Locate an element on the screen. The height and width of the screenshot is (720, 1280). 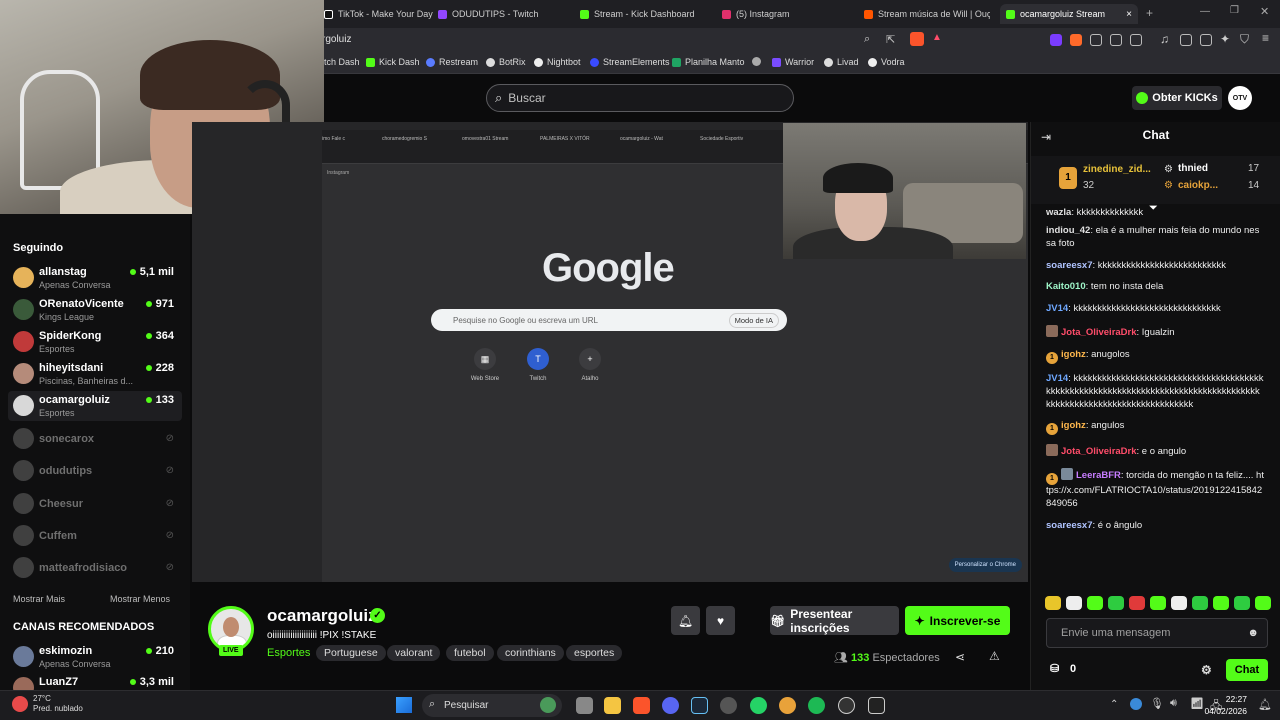
bookmark-item: tch Dash is located at coordinates (342, 62).